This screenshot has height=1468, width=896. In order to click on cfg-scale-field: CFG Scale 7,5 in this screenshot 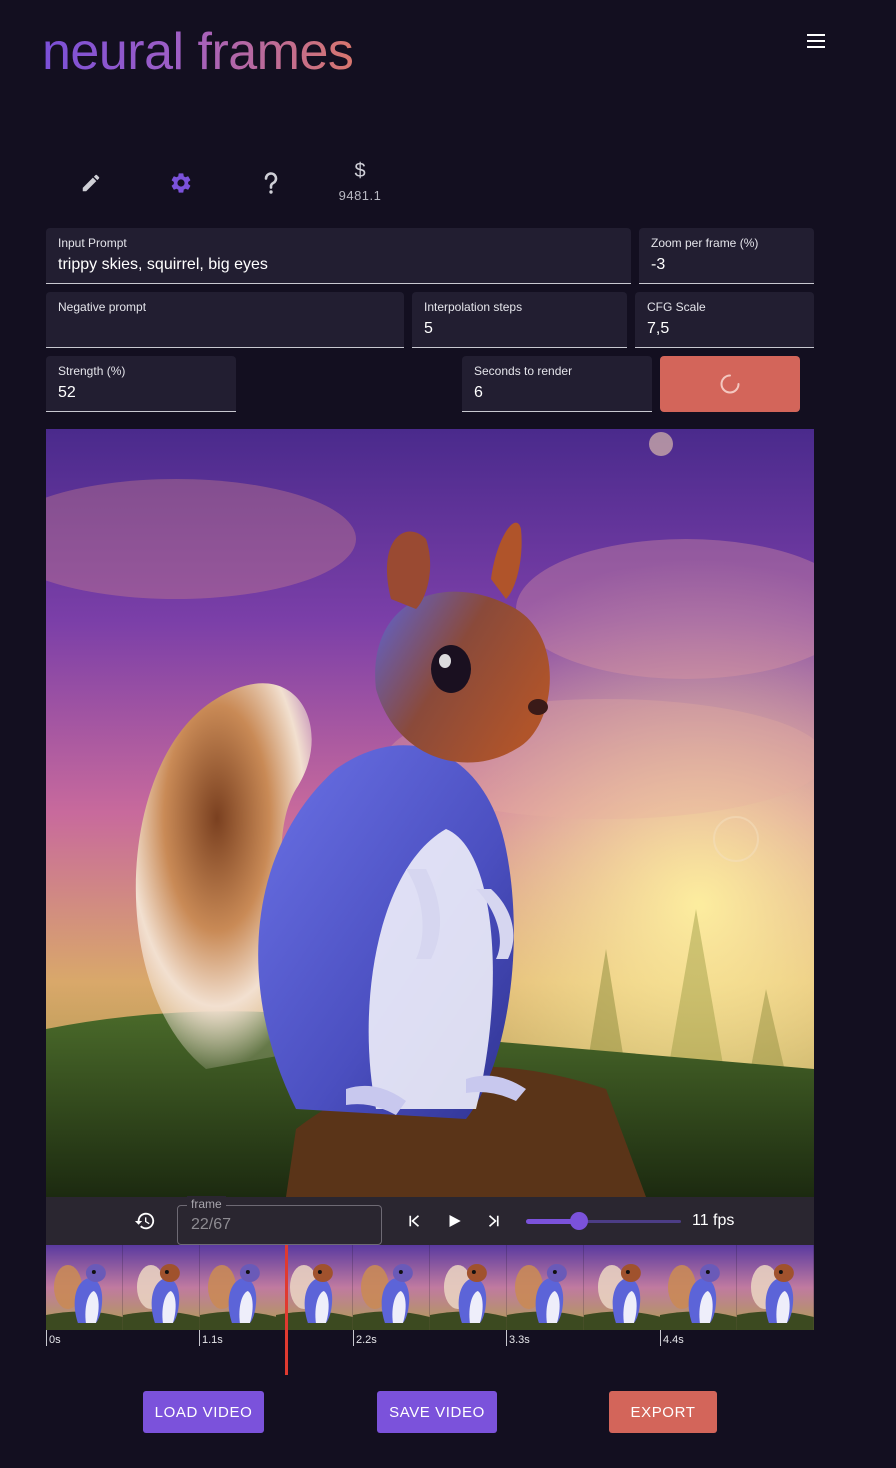, I will do `click(724, 320)`.